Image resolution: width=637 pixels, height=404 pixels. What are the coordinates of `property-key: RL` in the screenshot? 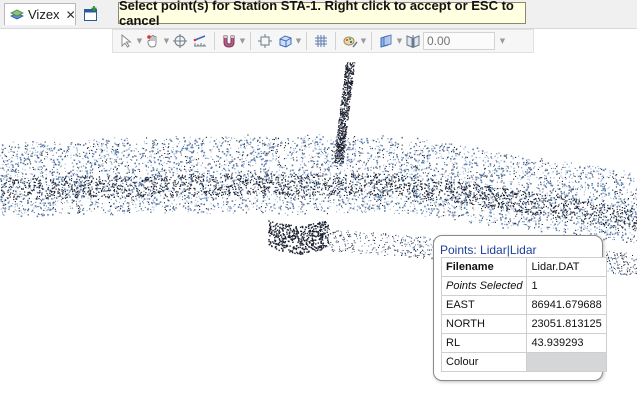 It's located at (484, 343).